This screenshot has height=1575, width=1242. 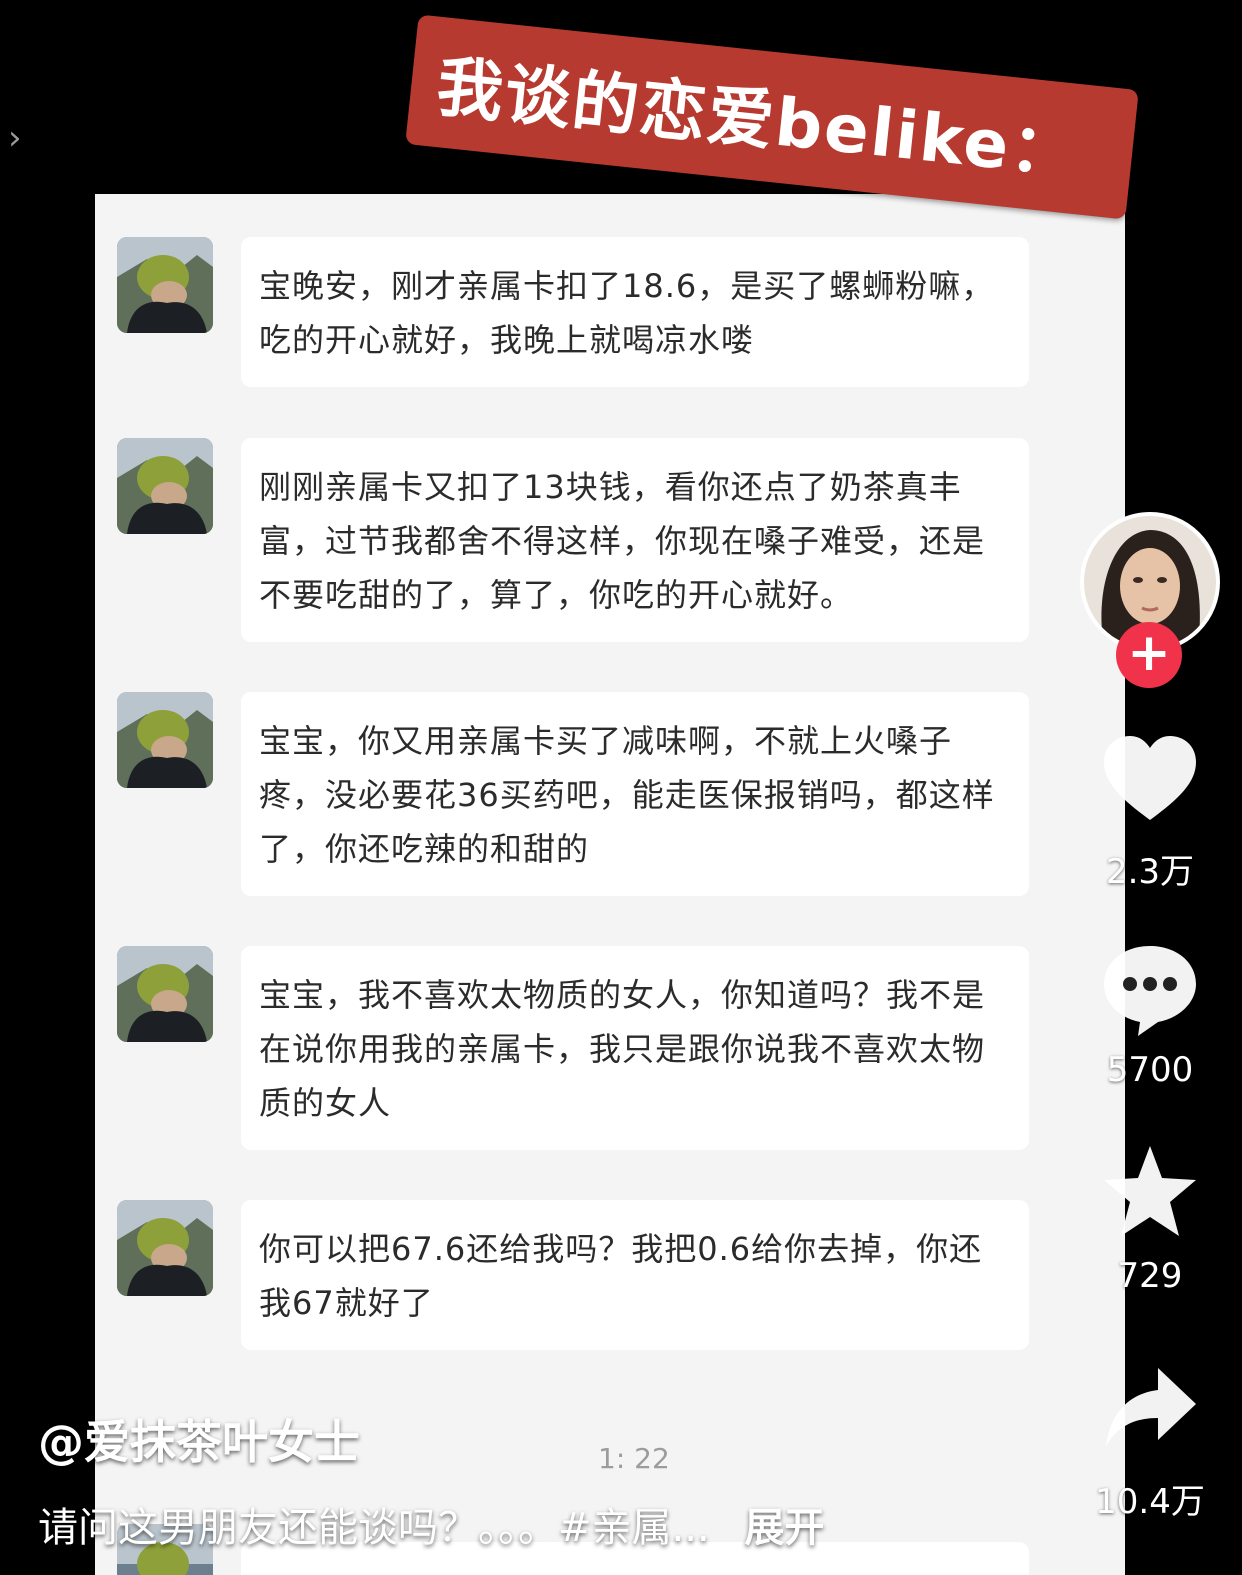 What do you see at coordinates (1150, 1502) in the screenshot?
I see `share-count: 10.4万` at bounding box center [1150, 1502].